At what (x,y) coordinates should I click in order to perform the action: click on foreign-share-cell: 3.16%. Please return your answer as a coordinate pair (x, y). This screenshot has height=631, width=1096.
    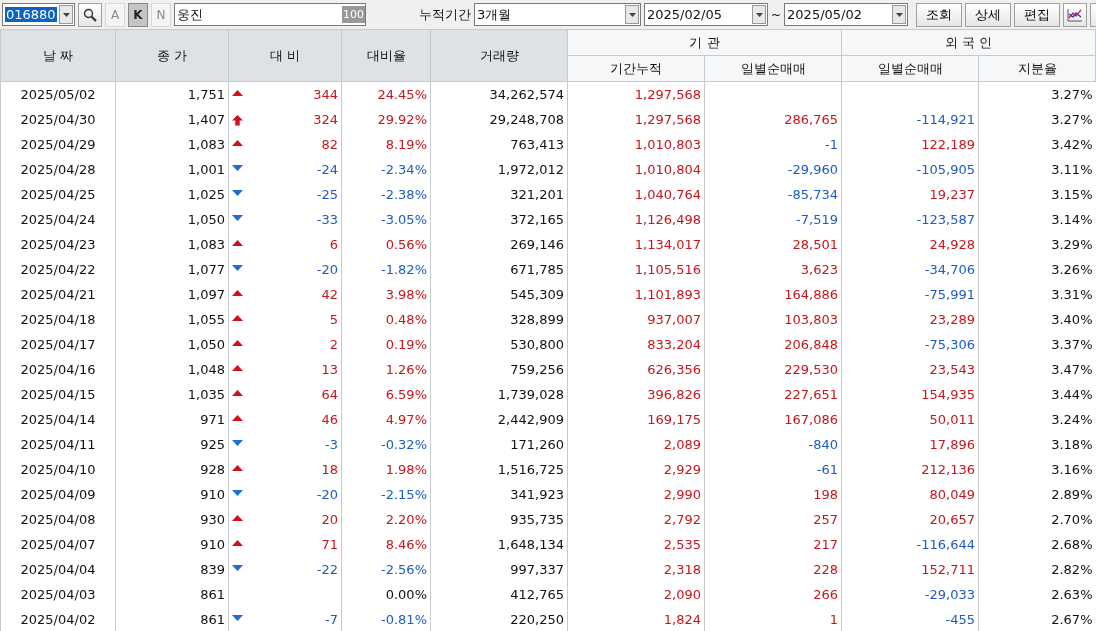
    Looking at the image, I should click on (1037, 469).